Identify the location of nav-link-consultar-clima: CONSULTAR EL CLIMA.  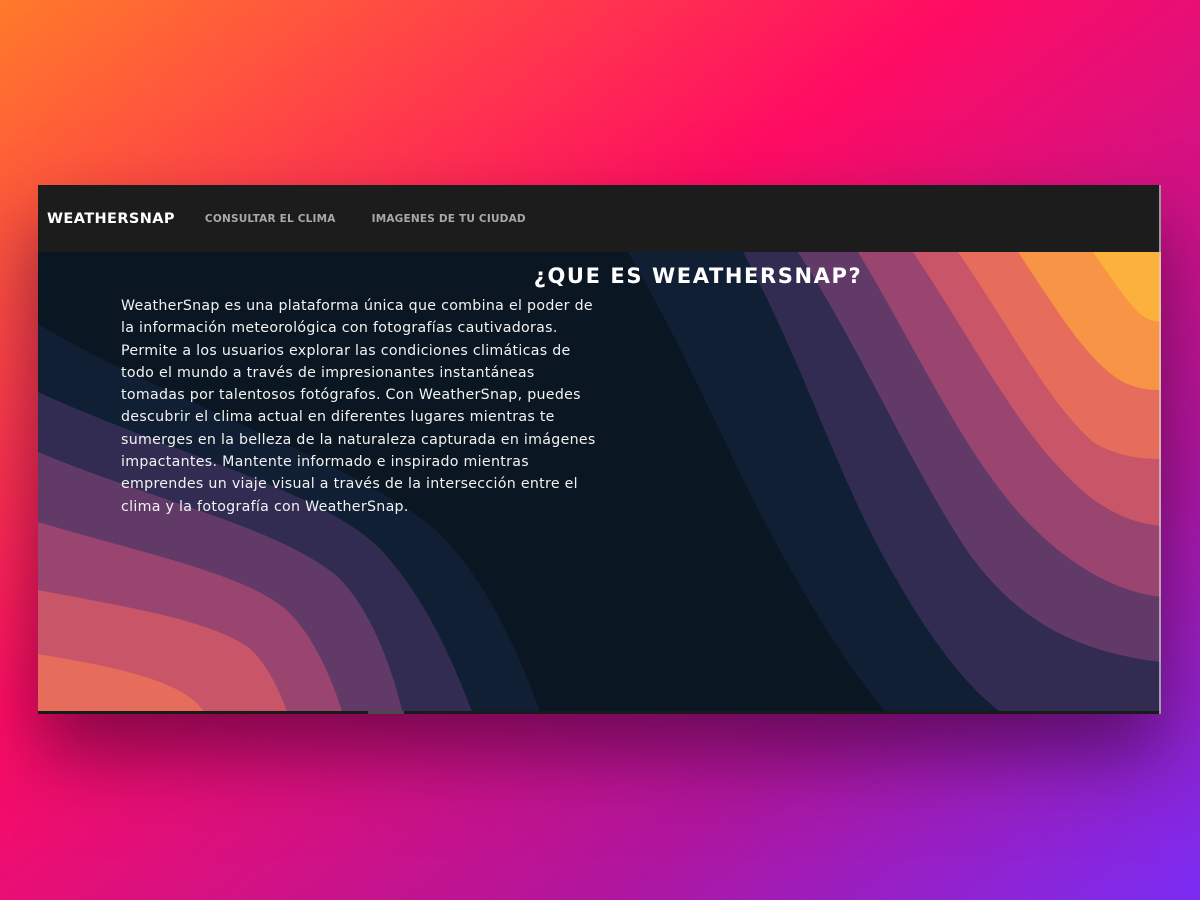
(270, 219).